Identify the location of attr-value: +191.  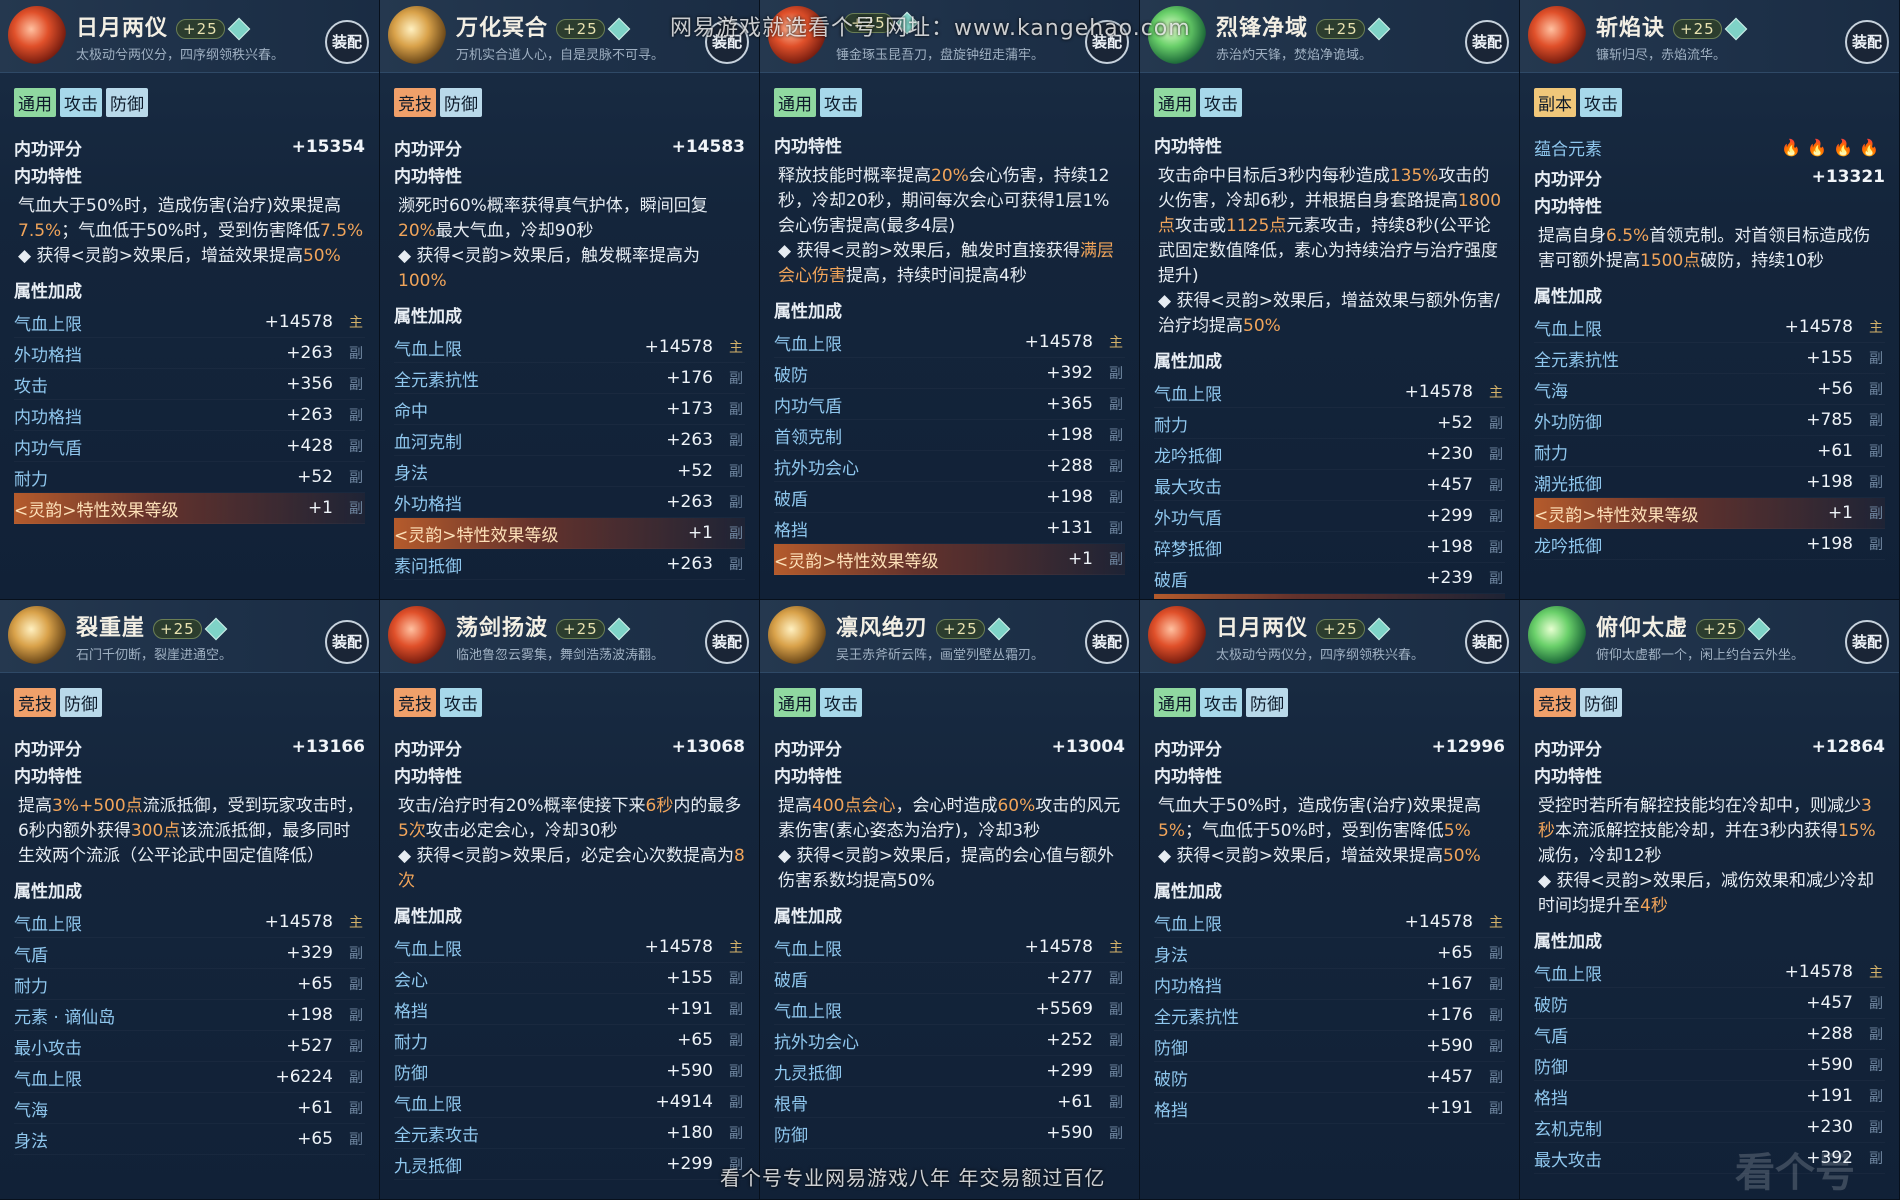
(1449, 1108).